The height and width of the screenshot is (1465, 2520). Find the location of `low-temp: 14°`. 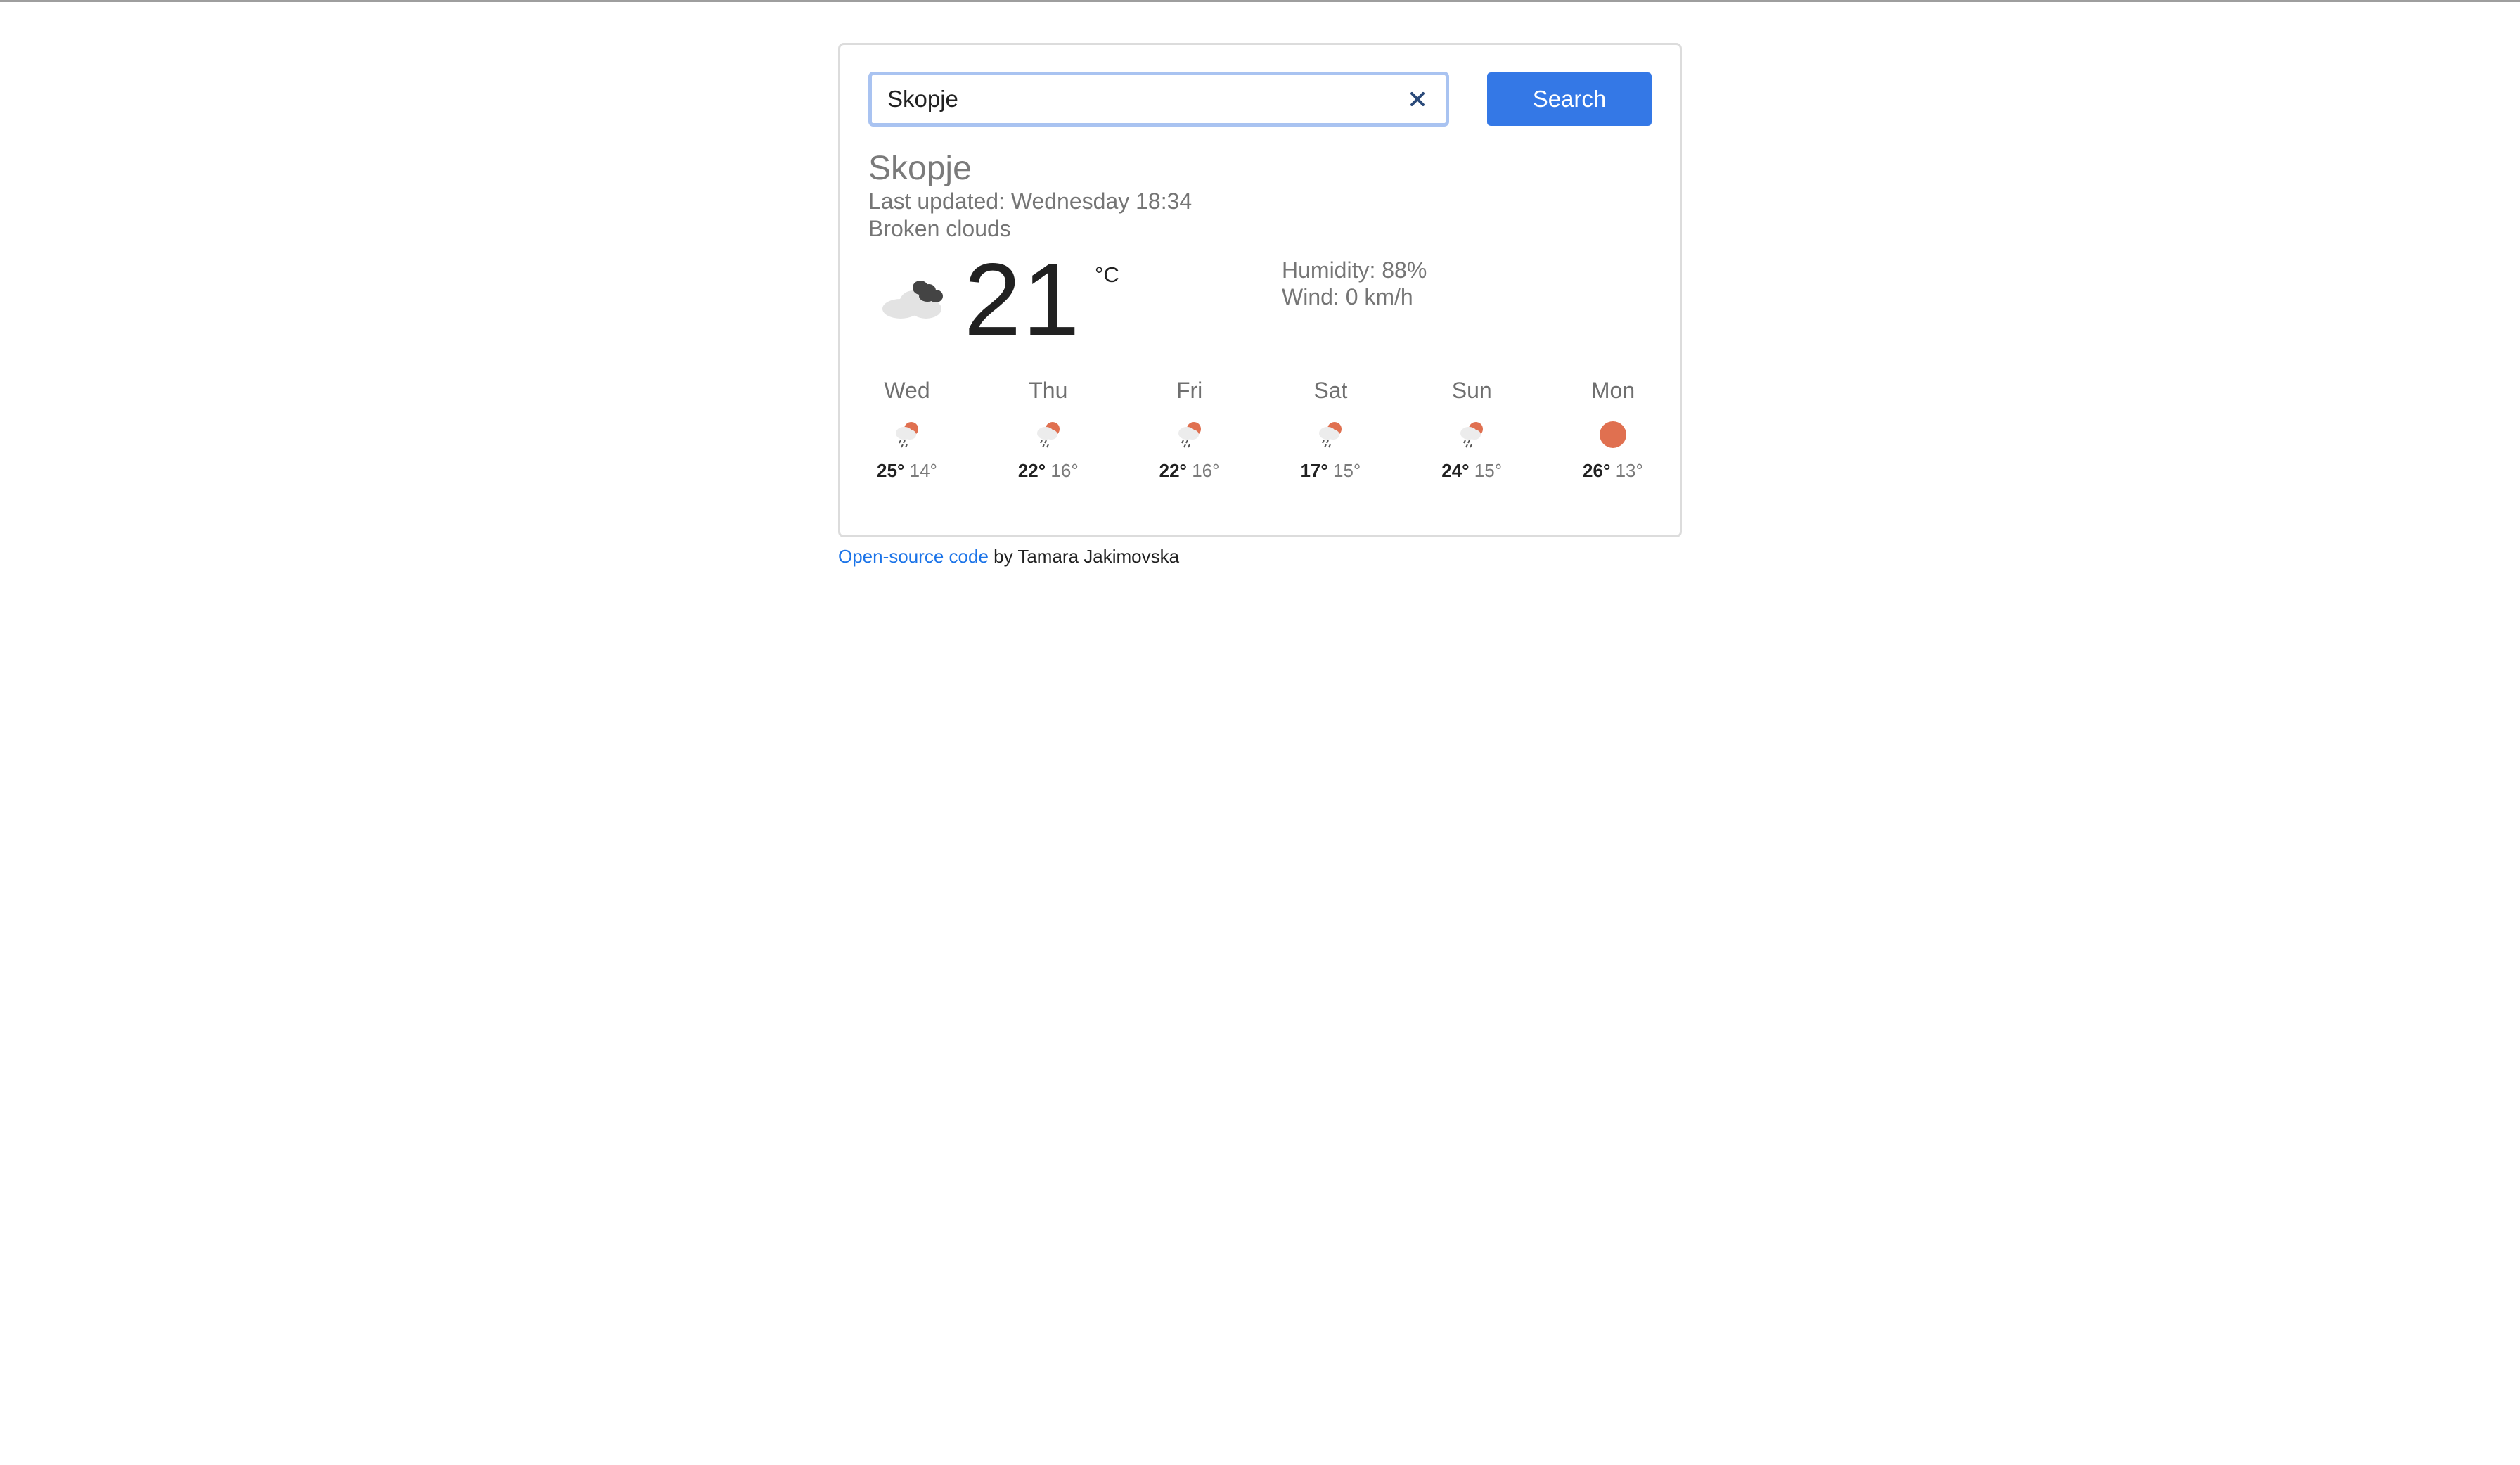

low-temp: 14° is located at coordinates (923, 470).